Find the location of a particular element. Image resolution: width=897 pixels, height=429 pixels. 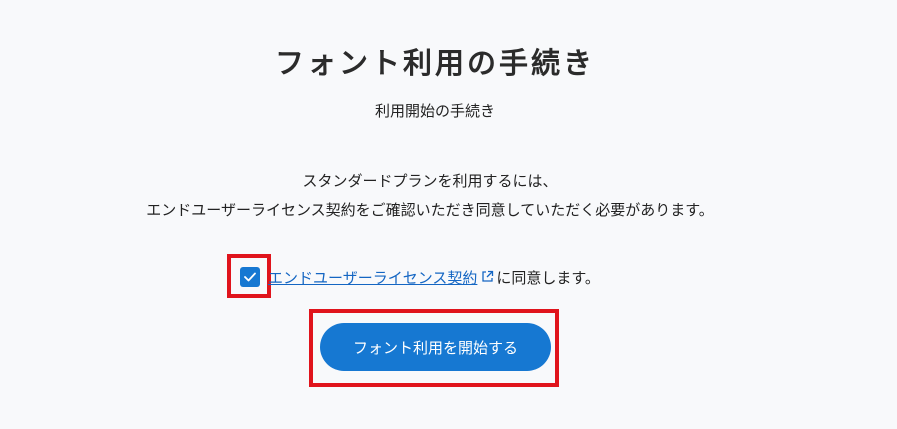

page-subtitle: 利用開始の手続き is located at coordinates (434, 111).